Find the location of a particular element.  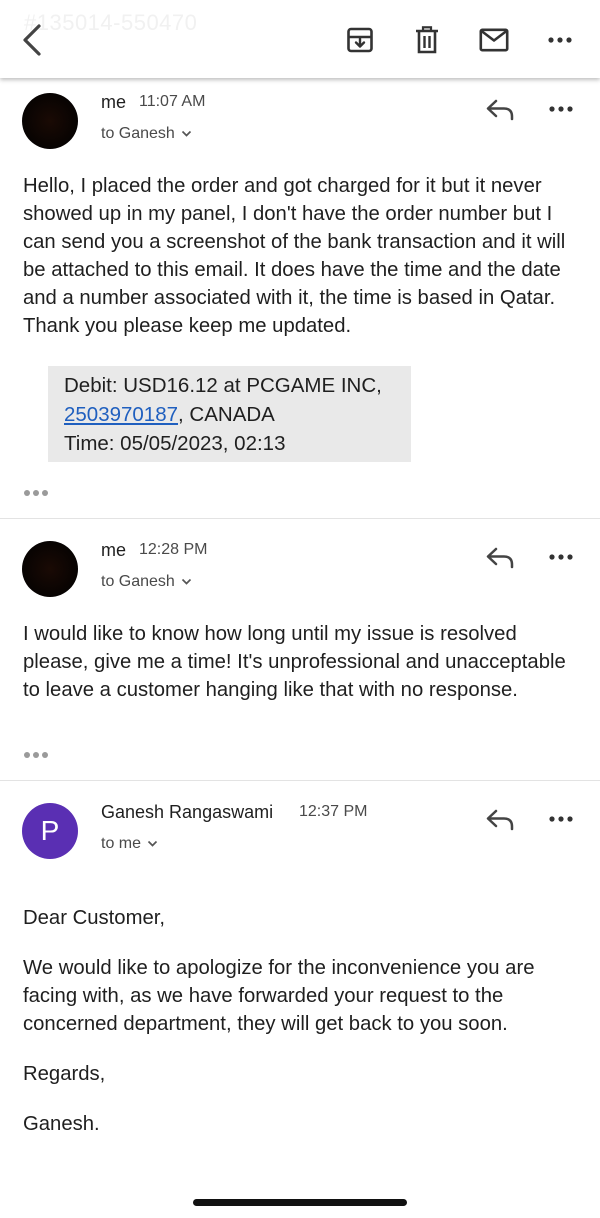

trash-icon is located at coordinates (427, 40).